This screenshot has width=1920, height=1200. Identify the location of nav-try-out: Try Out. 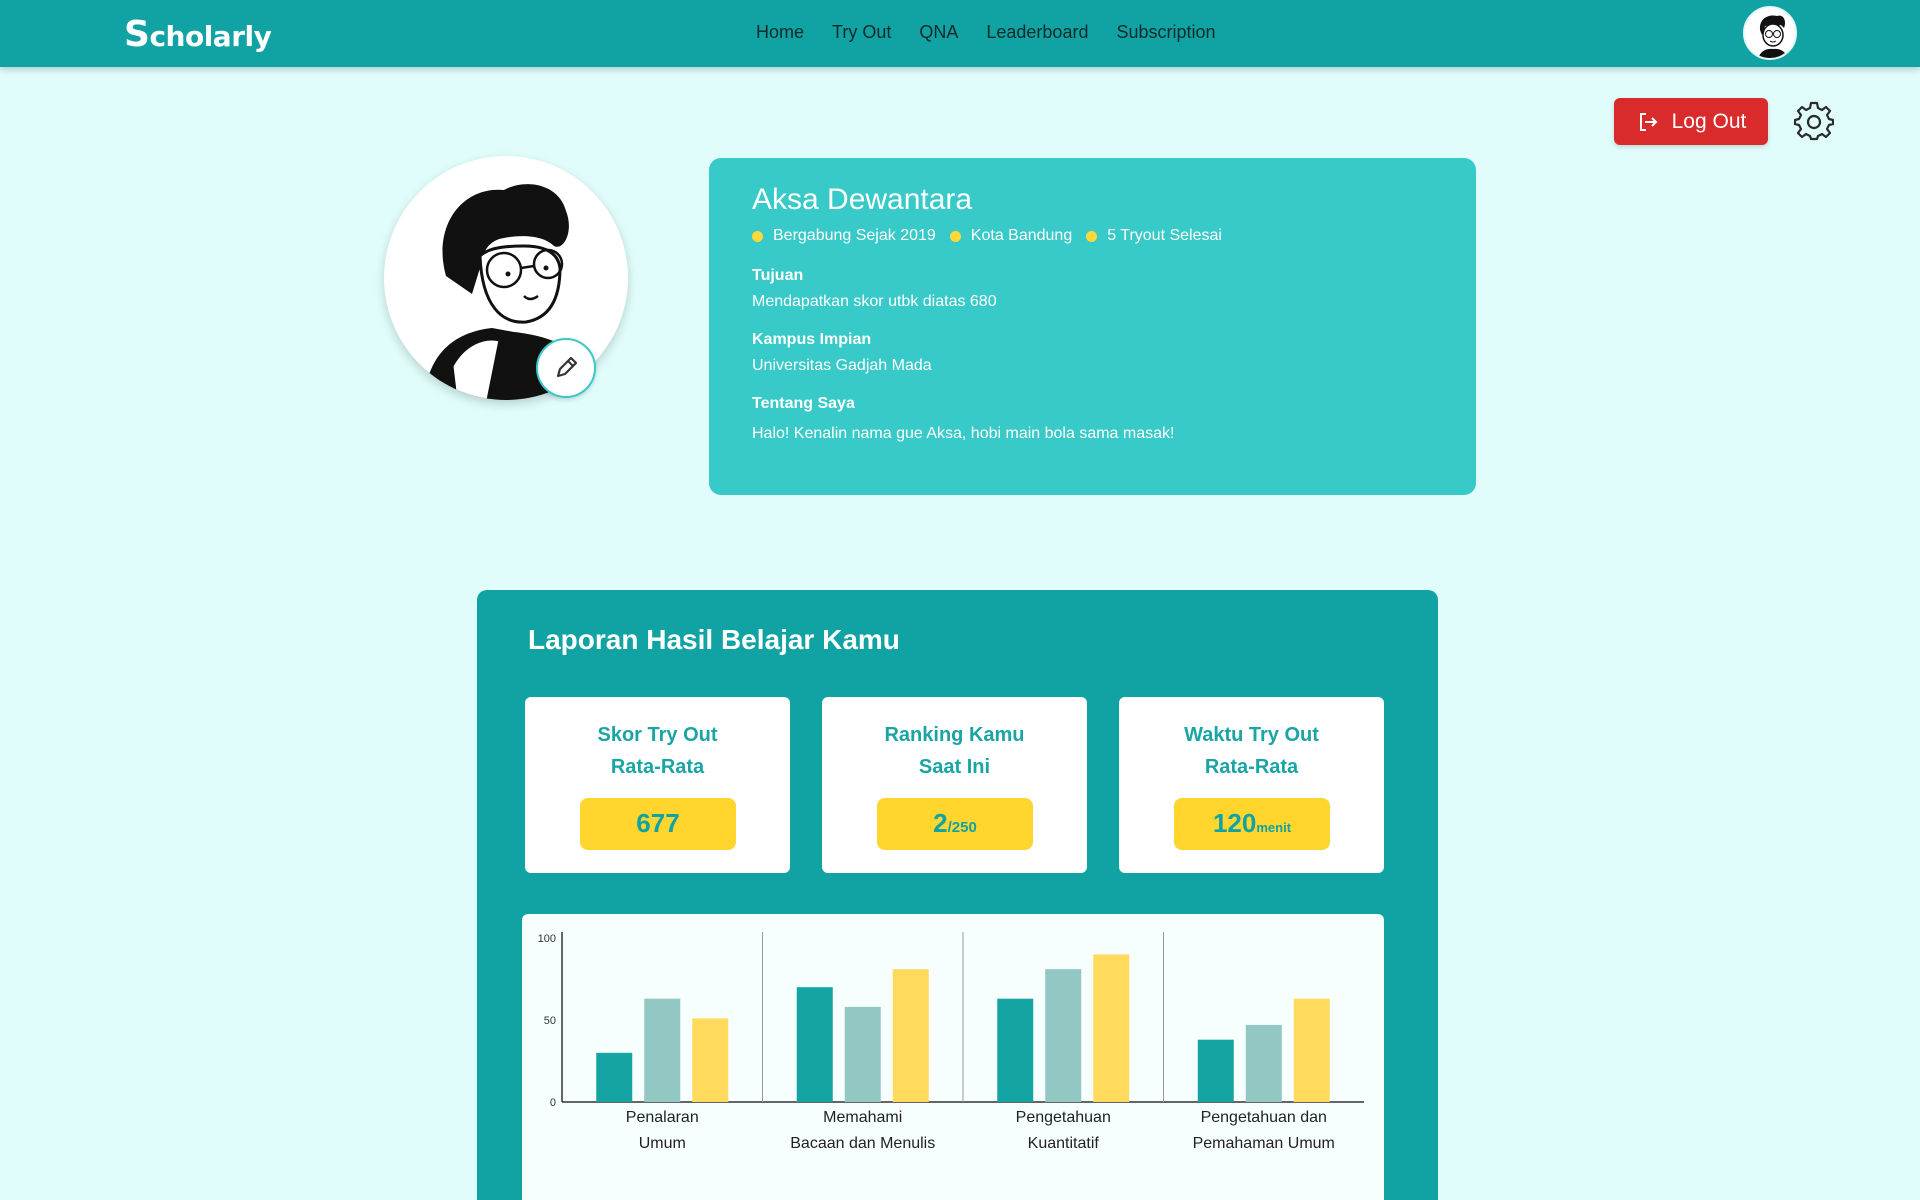
(861, 32).